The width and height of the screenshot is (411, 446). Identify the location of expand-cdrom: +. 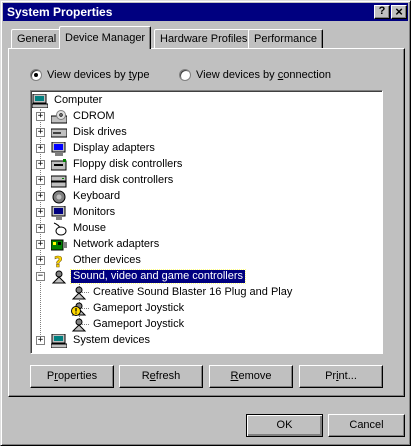
(40, 116).